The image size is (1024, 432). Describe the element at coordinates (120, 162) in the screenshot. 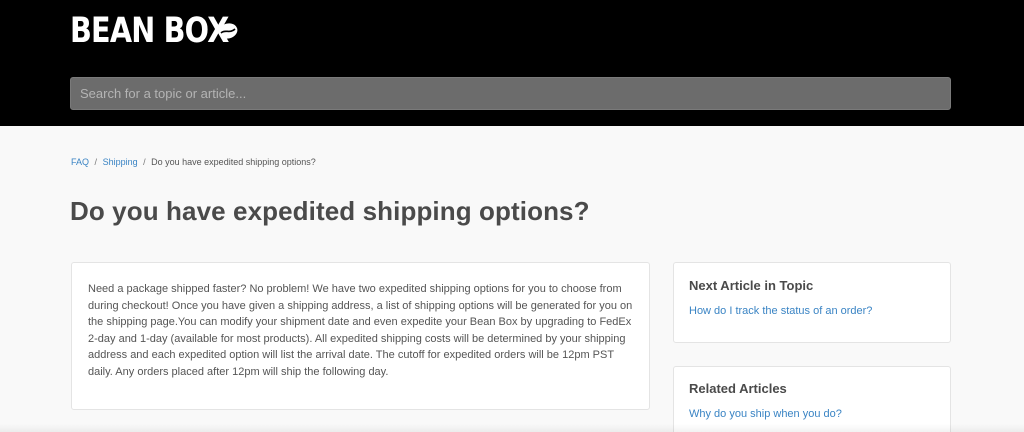

I see `breadcrumb-link-shipping: Shipping` at that location.